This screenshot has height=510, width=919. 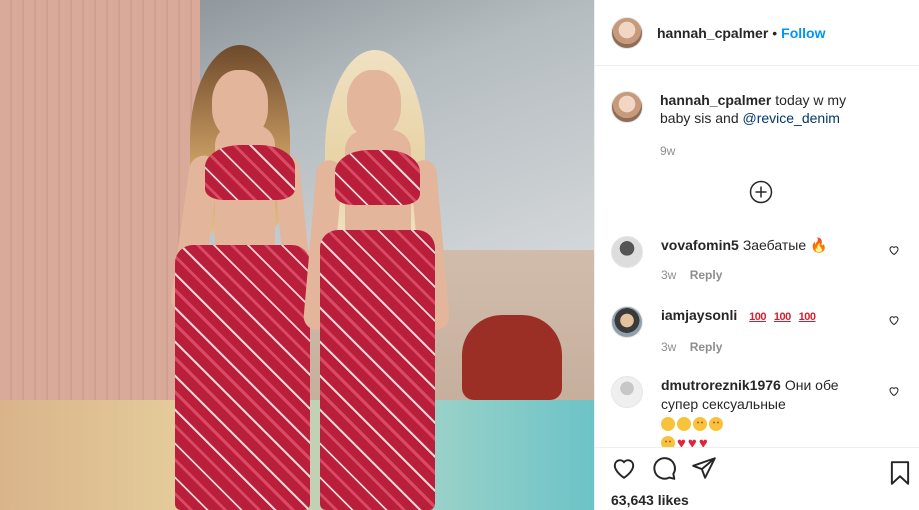 I want to click on emoji-row, so click(x=768, y=424).